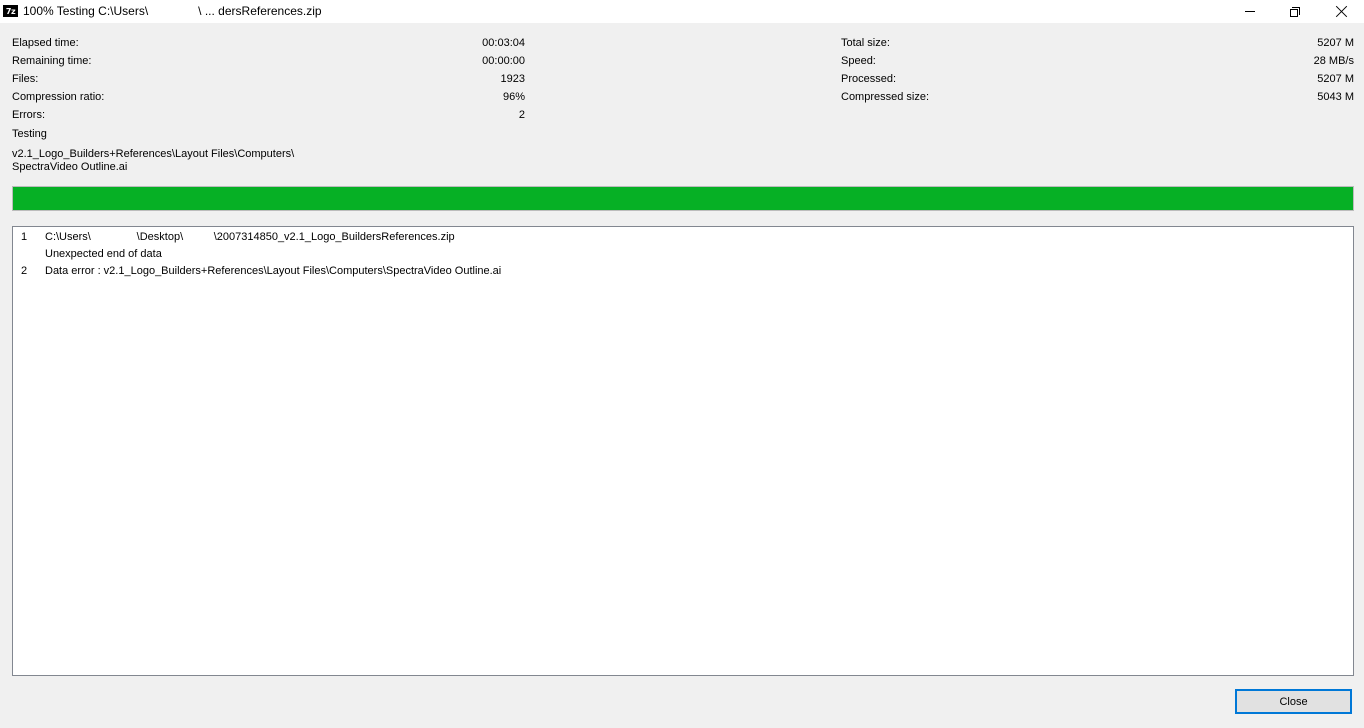 This screenshot has height=728, width=1364. I want to click on restore-icon, so click(1295, 11).